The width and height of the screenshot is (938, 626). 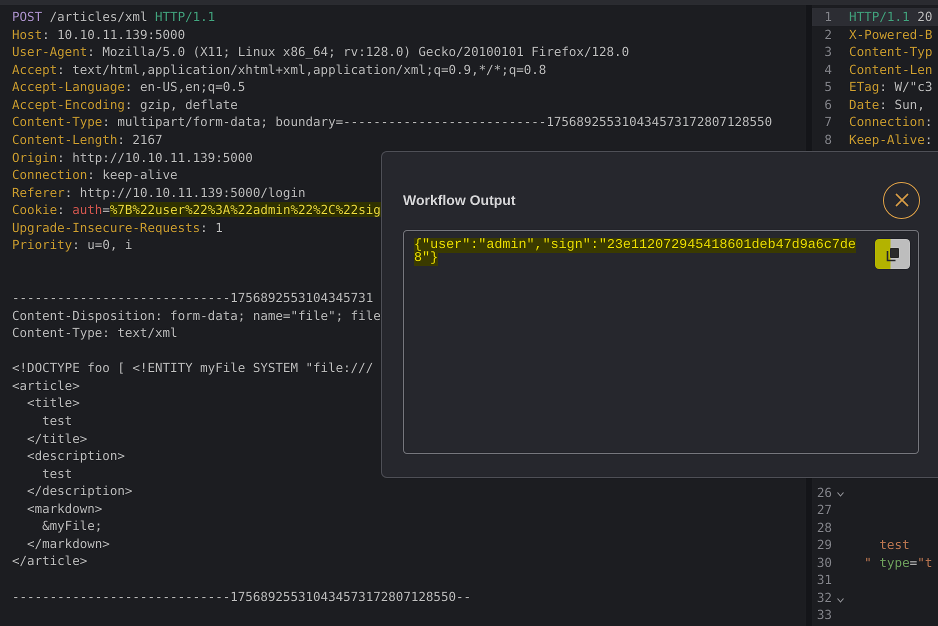 I want to click on line-number: 31, so click(x=824, y=580).